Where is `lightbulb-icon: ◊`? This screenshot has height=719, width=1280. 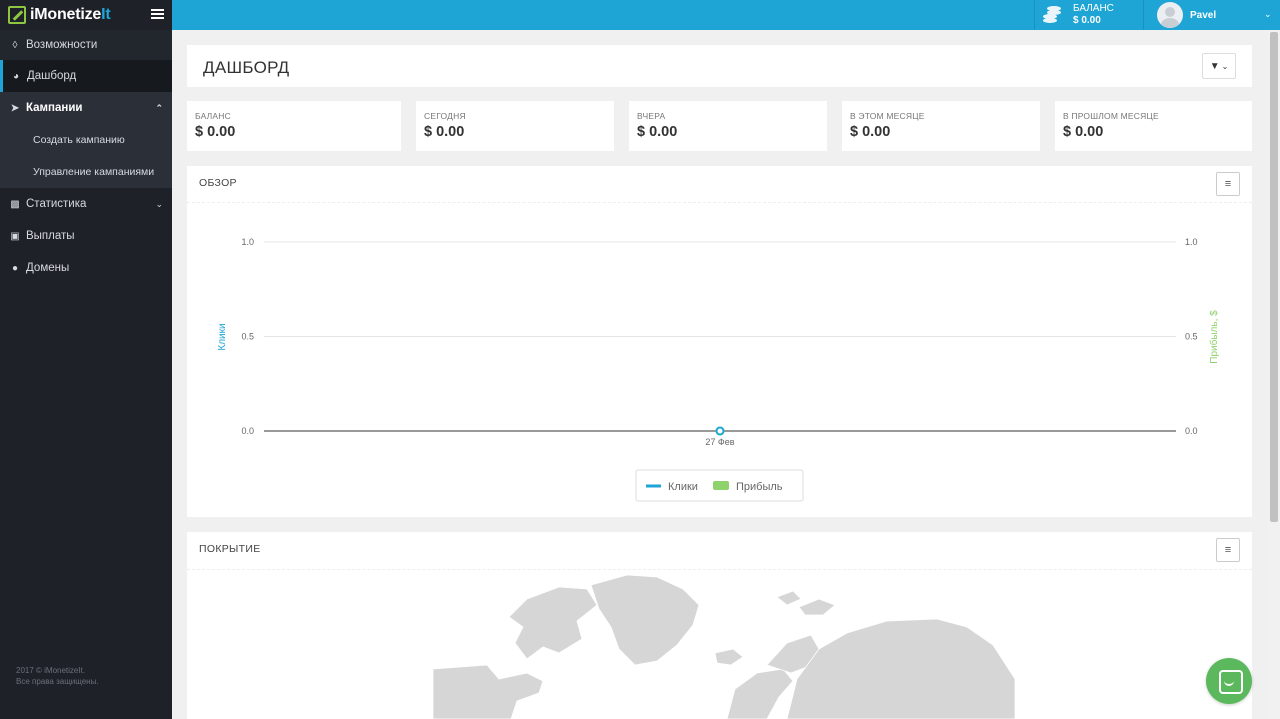
lightbulb-icon: ◊ is located at coordinates (15, 45).